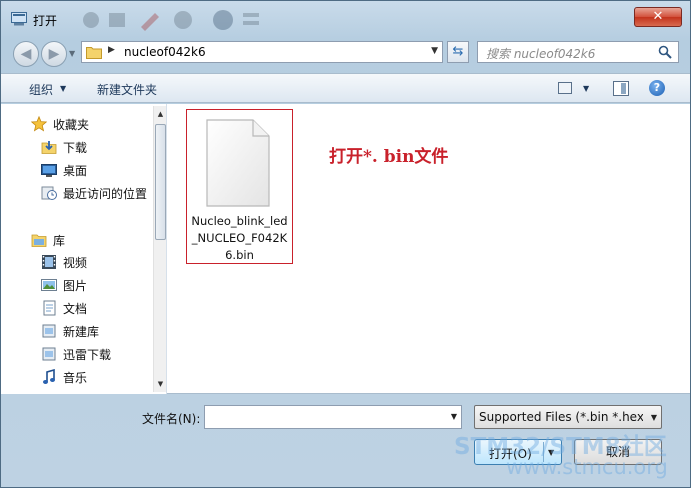  I want to click on sidebar-item-videos: 视频, so click(64, 262).